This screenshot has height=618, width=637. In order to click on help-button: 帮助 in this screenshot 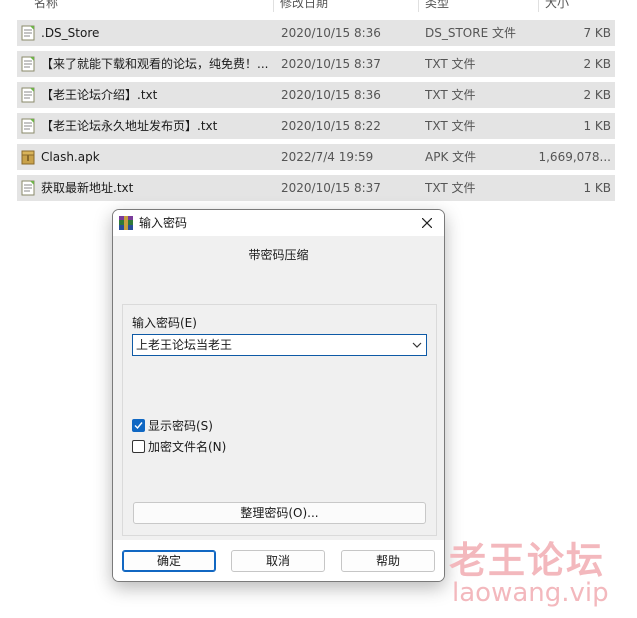, I will do `click(388, 561)`.